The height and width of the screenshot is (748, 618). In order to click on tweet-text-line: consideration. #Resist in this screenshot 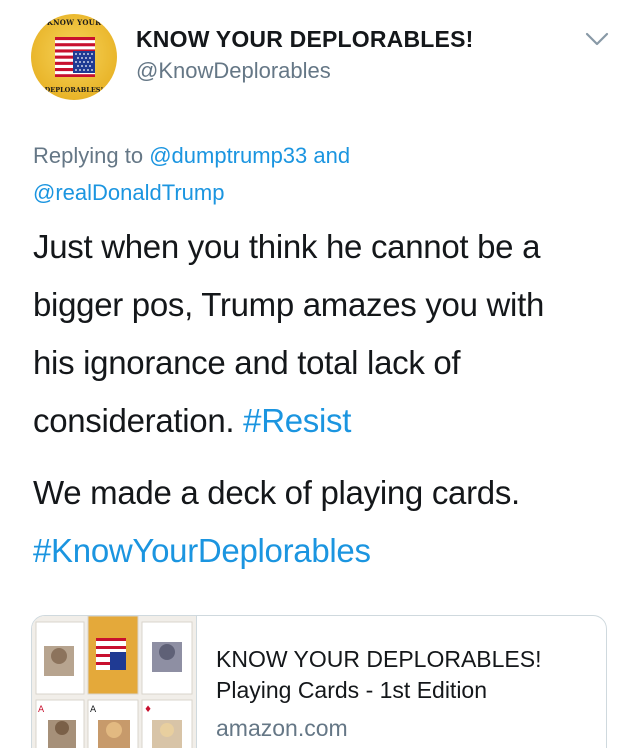, I will do `click(192, 421)`.